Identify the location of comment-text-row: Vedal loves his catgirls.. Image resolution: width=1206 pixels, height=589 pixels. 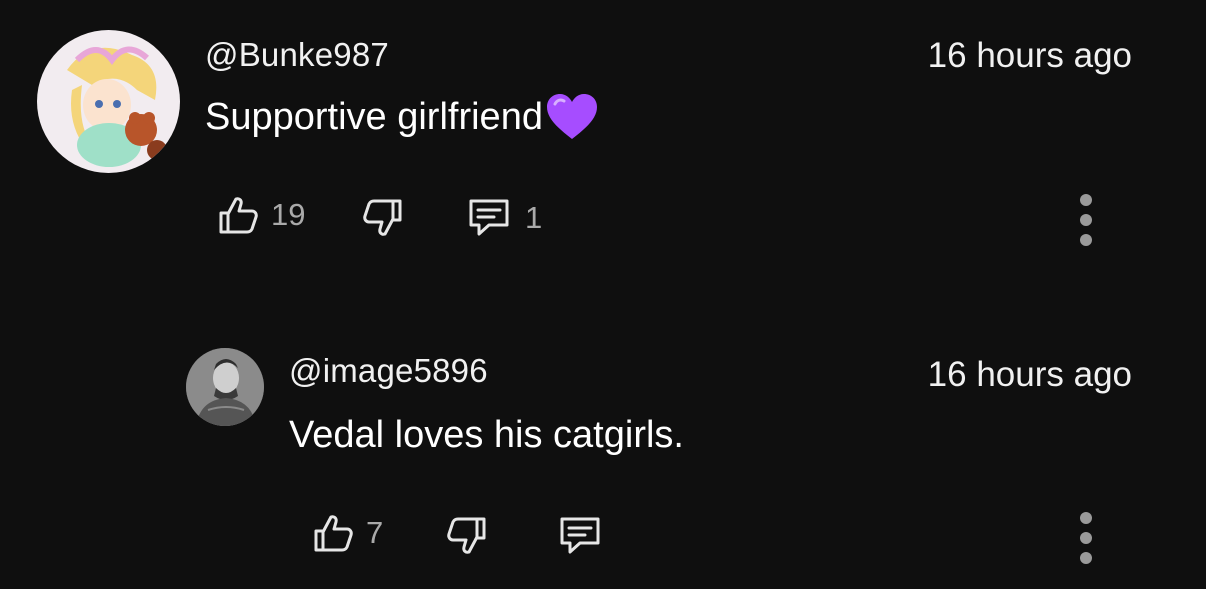
(486, 435).